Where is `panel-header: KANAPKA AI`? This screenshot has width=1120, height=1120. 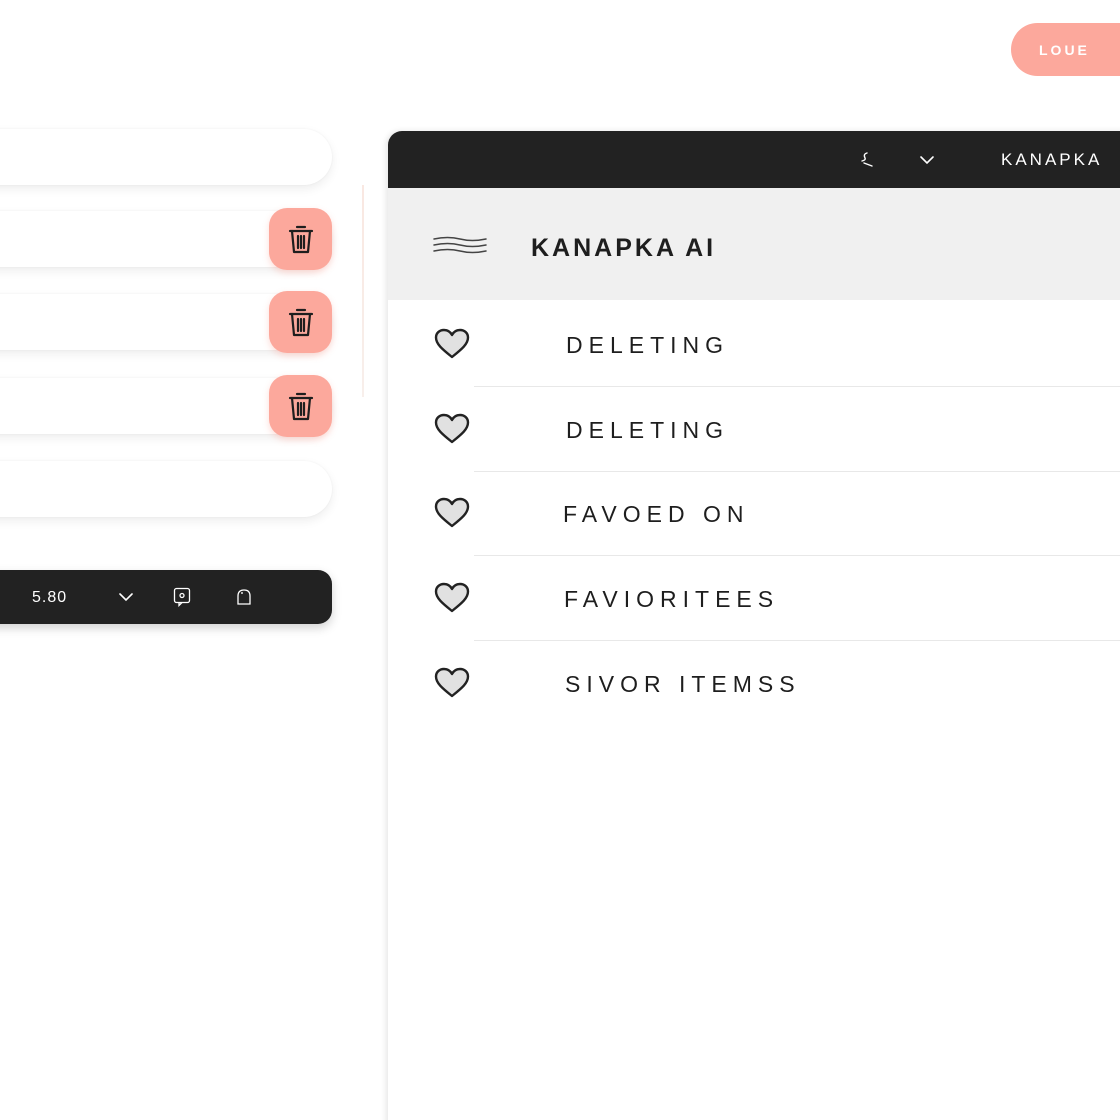
panel-header: KANAPKA AI is located at coordinates (754, 244).